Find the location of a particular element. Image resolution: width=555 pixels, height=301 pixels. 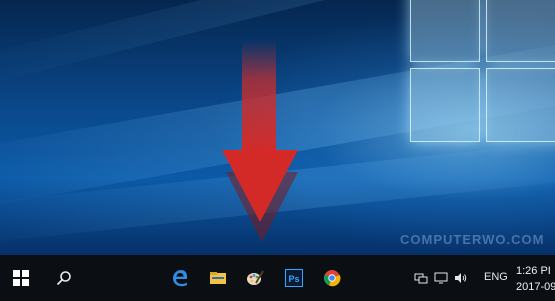

paint-palette-icon is located at coordinates (255, 277).